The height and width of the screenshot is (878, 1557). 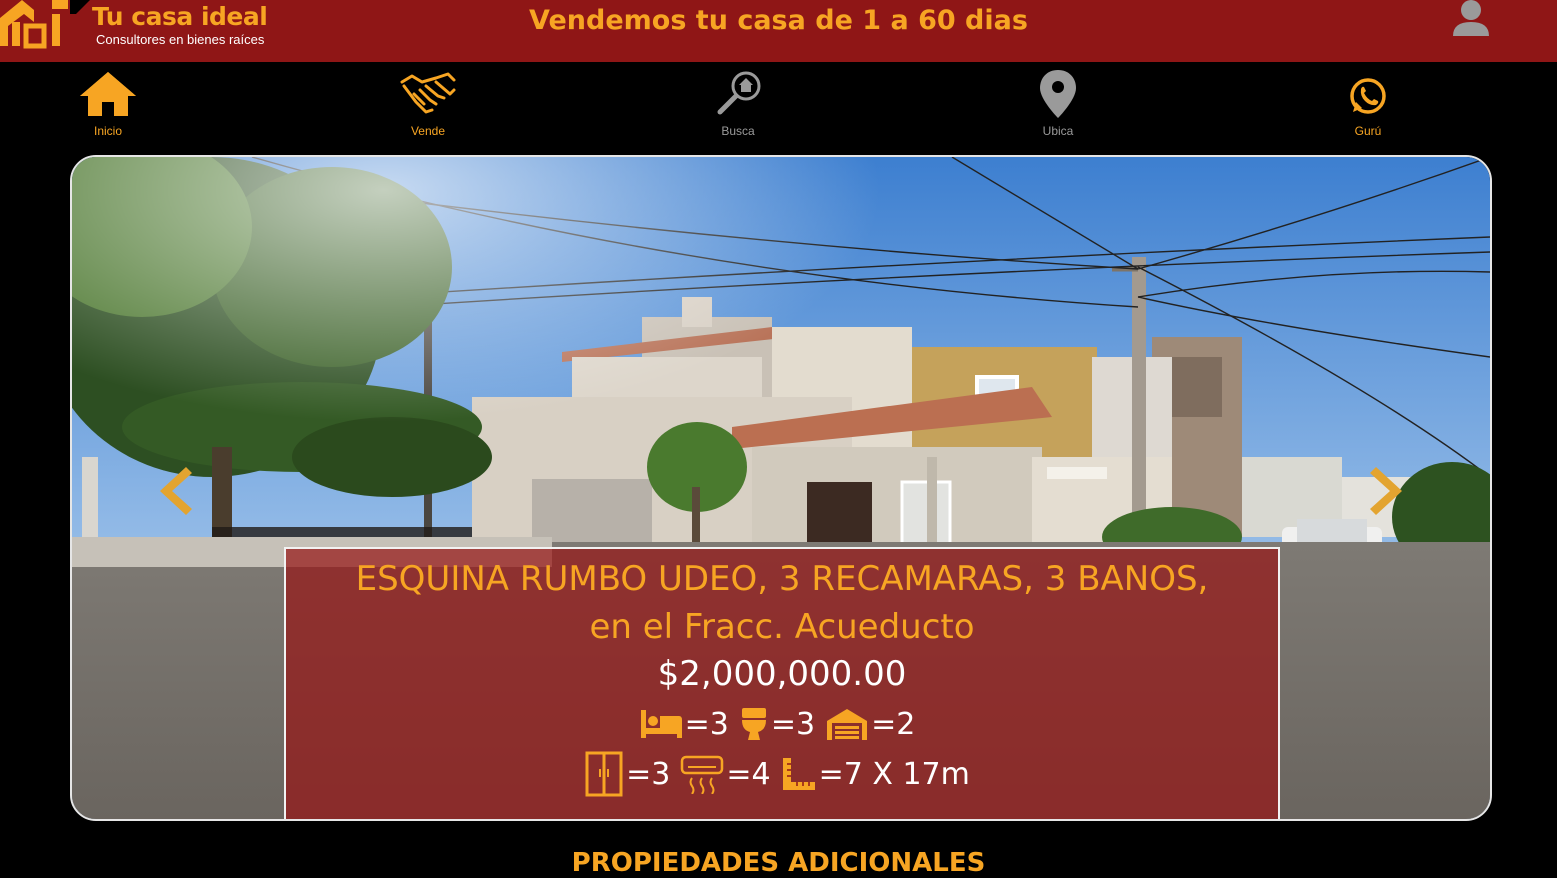 I want to click on nav-label-inicio: Inicio, so click(x=107, y=131).